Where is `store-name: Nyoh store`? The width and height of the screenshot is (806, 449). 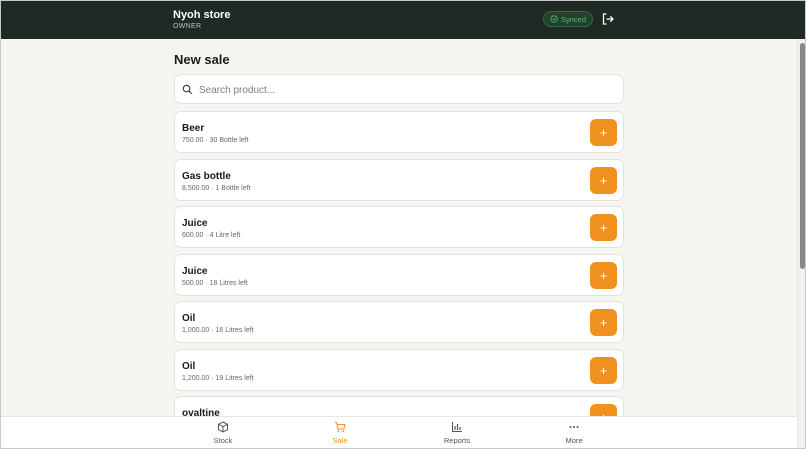
store-name: Nyoh store is located at coordinates (202, 15).